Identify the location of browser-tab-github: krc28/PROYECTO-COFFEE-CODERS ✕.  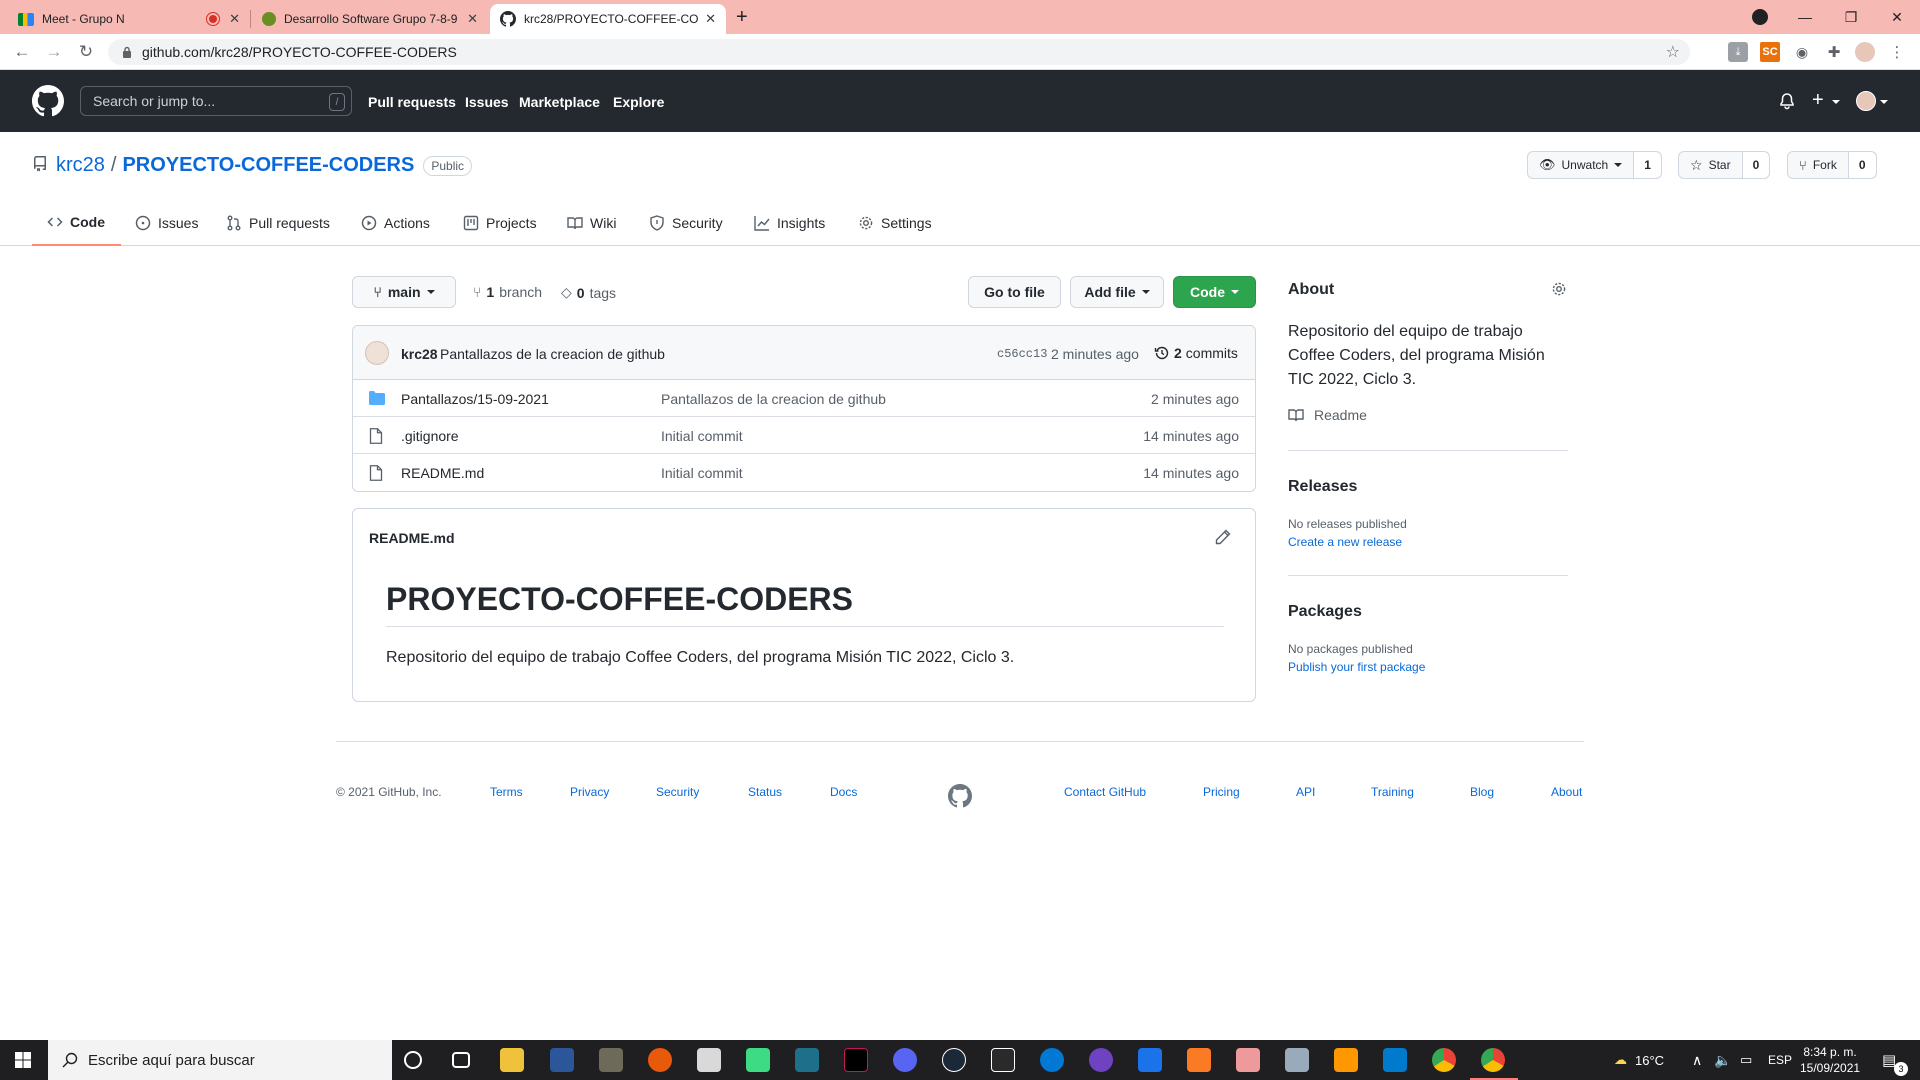
(608, 19).